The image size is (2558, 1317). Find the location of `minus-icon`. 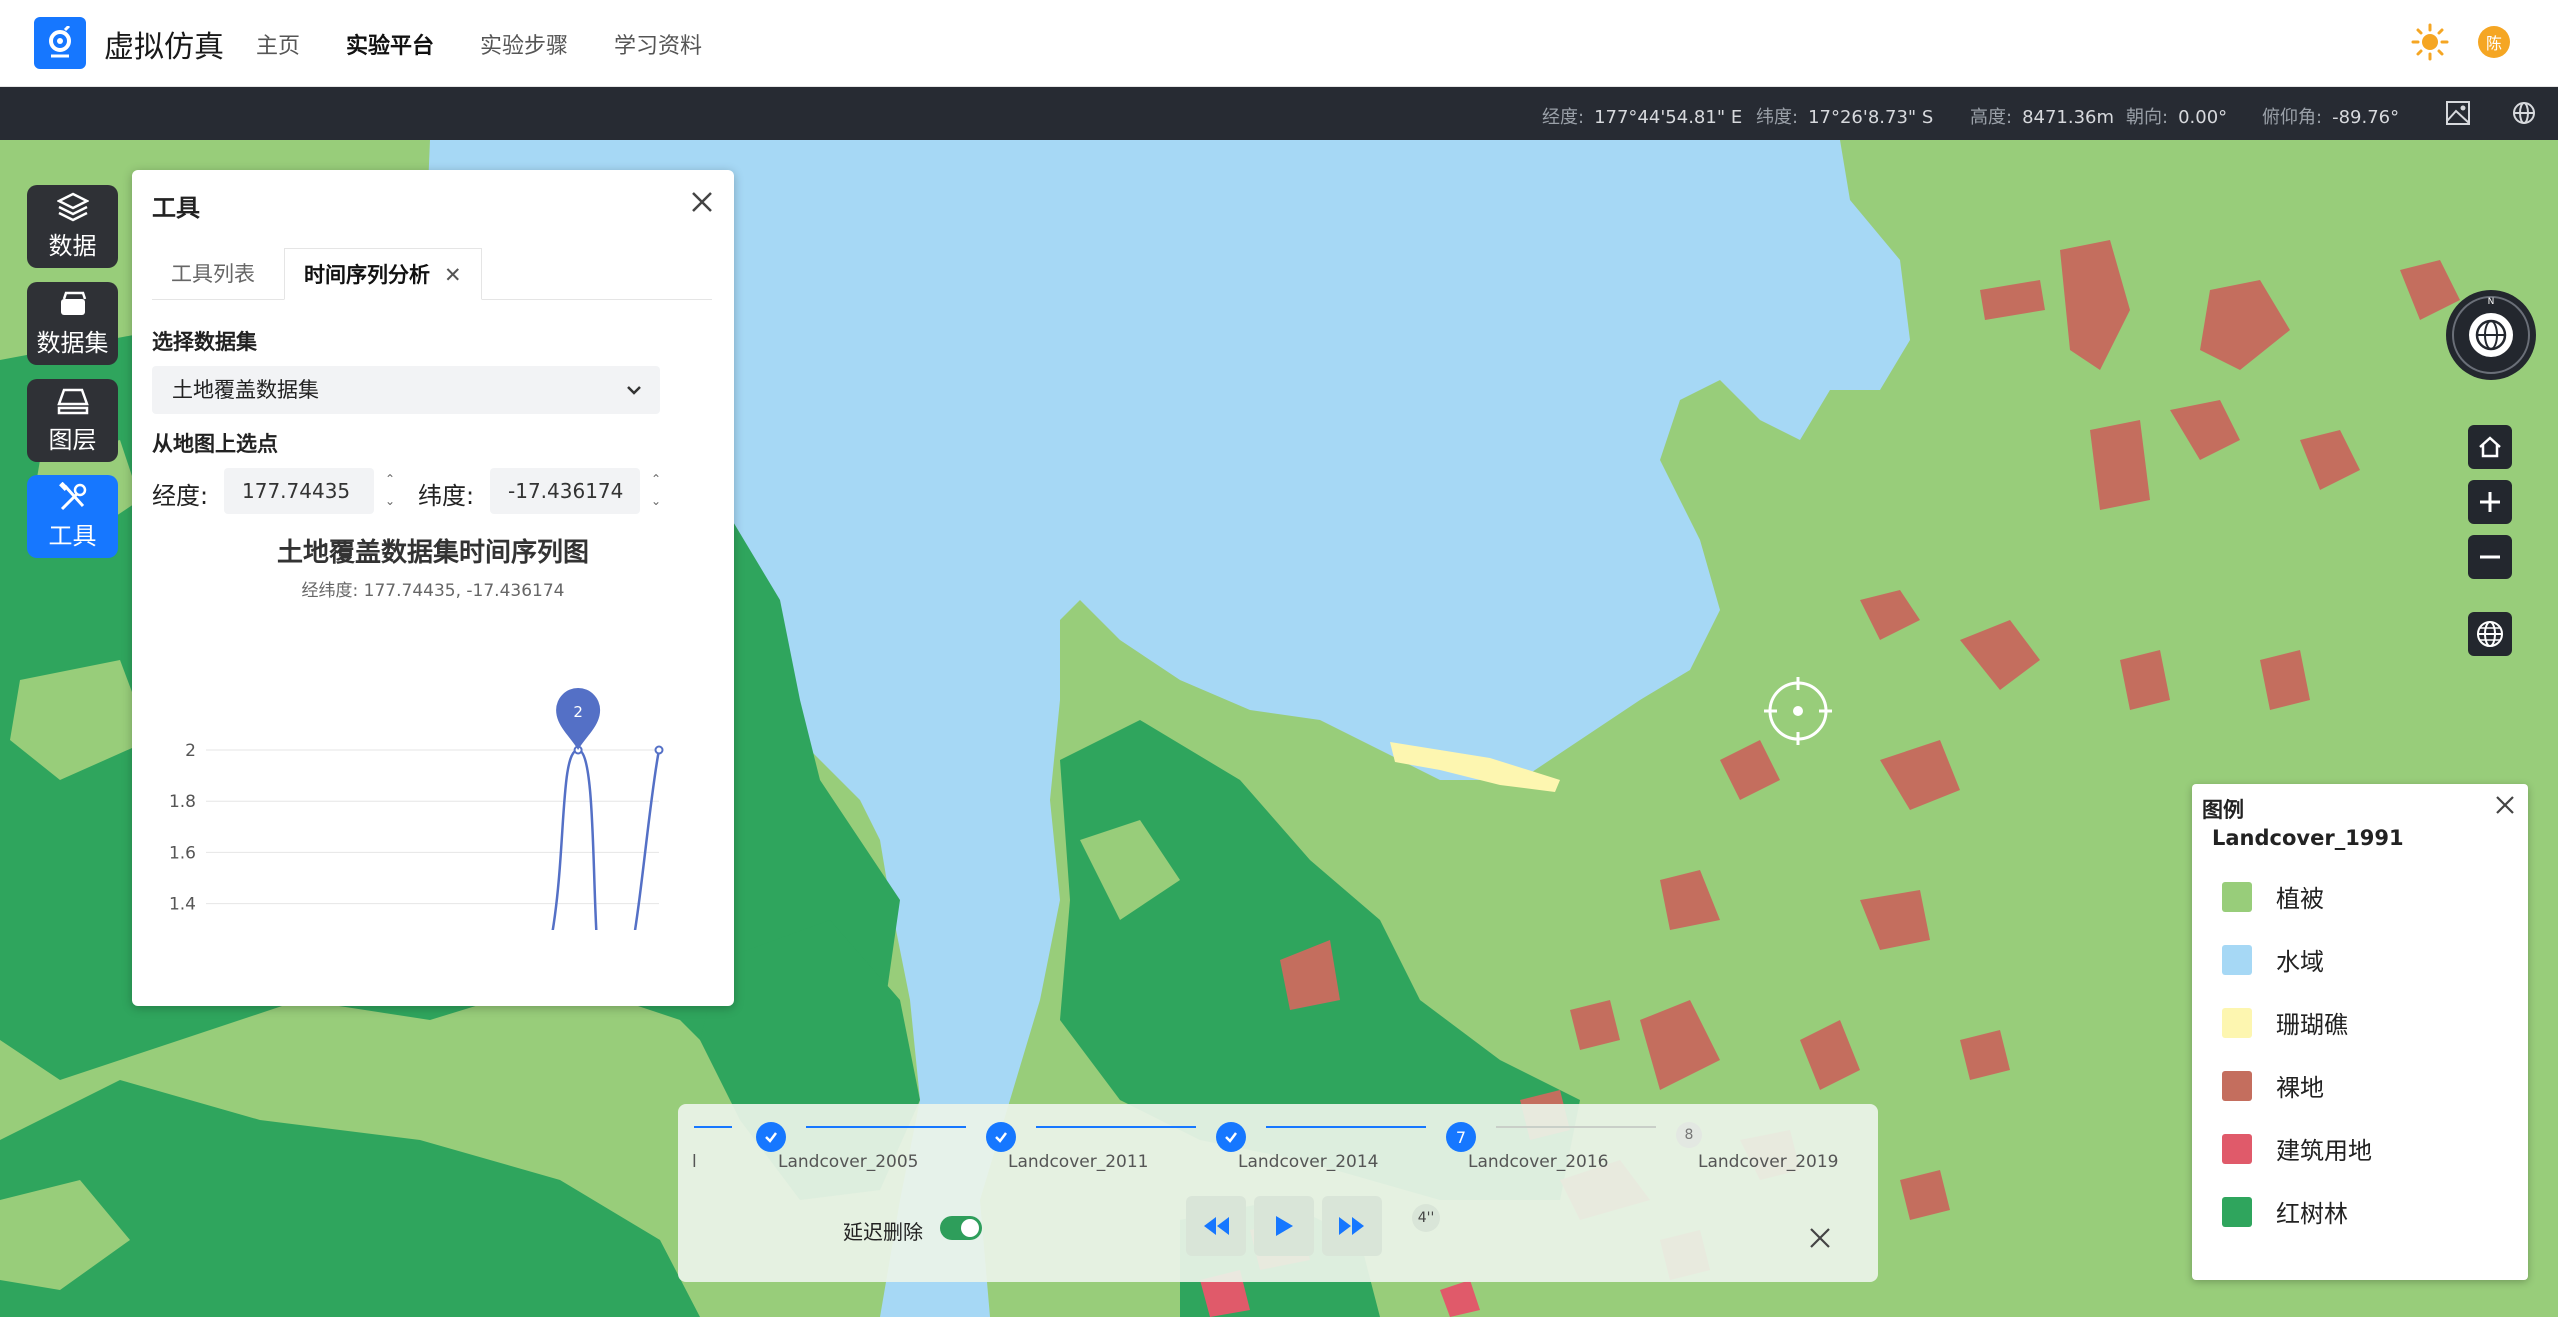

minus-icon is located at coordinates (2490, 557).